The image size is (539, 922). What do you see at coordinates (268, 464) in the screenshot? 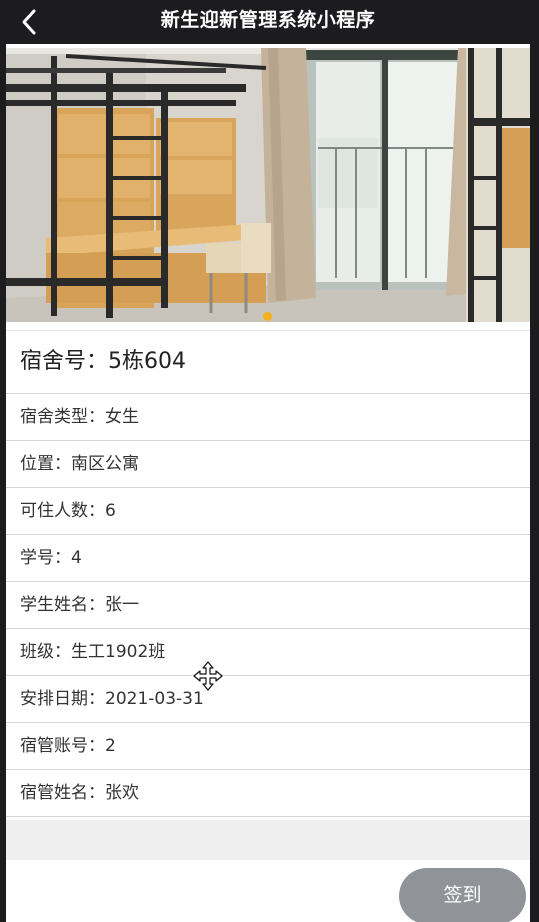
I see `dorm-location: 位置：南区公寓` at bounding box center [268, 464].